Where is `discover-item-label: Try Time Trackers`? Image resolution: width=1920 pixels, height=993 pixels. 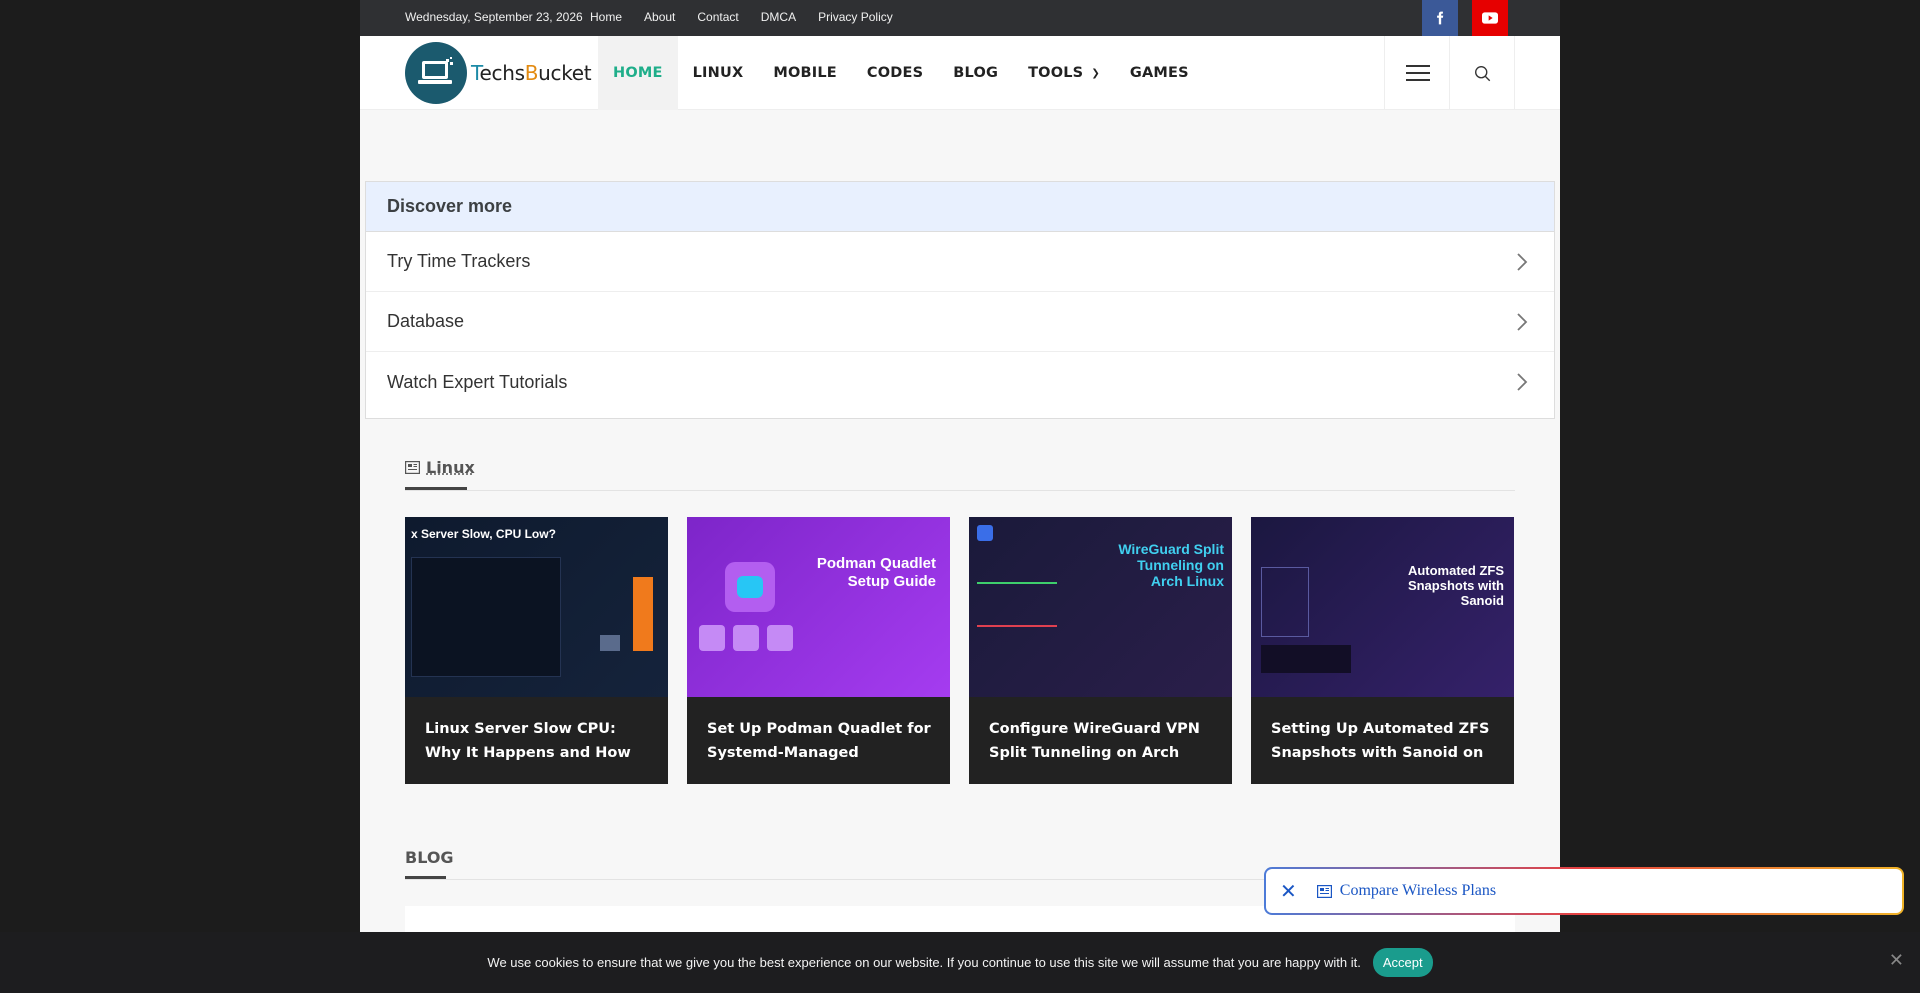
discover-item-label: Try Time Trackers is located at coordinates (459, 261).